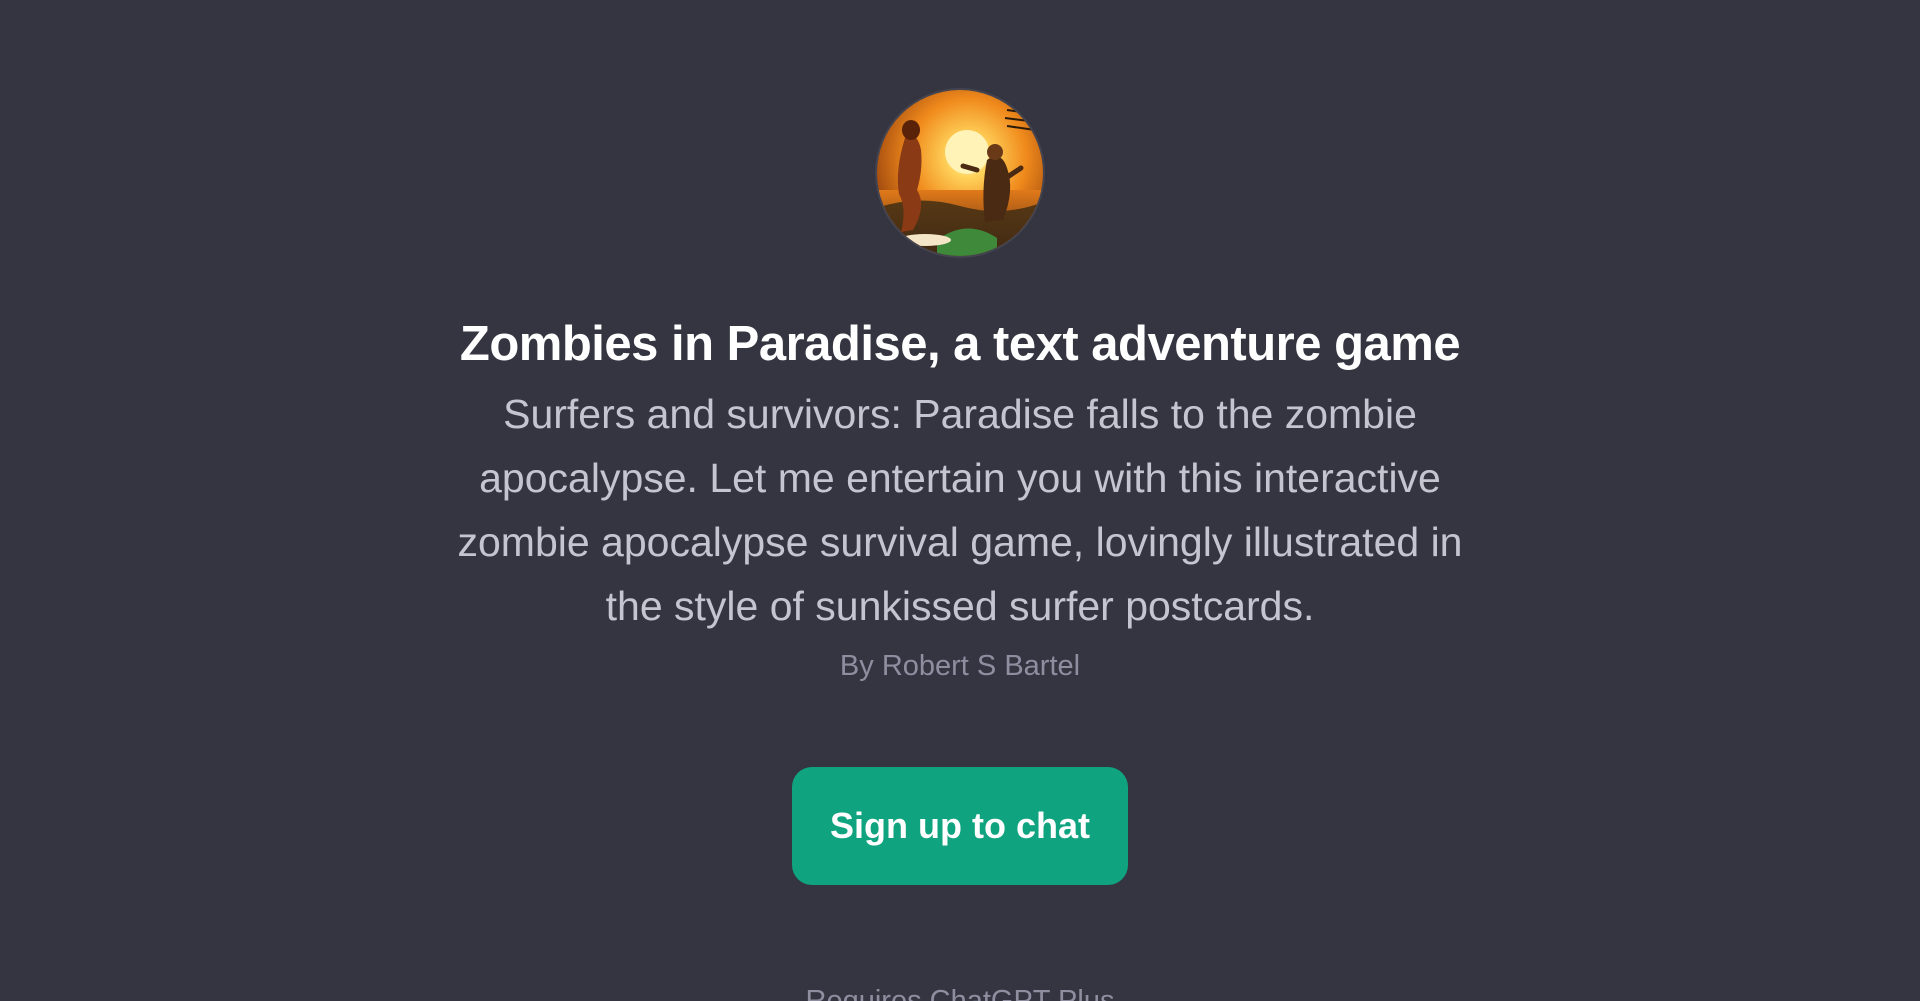  I want to click on surfer-zombie-illustration-icon, so click(960, 173).